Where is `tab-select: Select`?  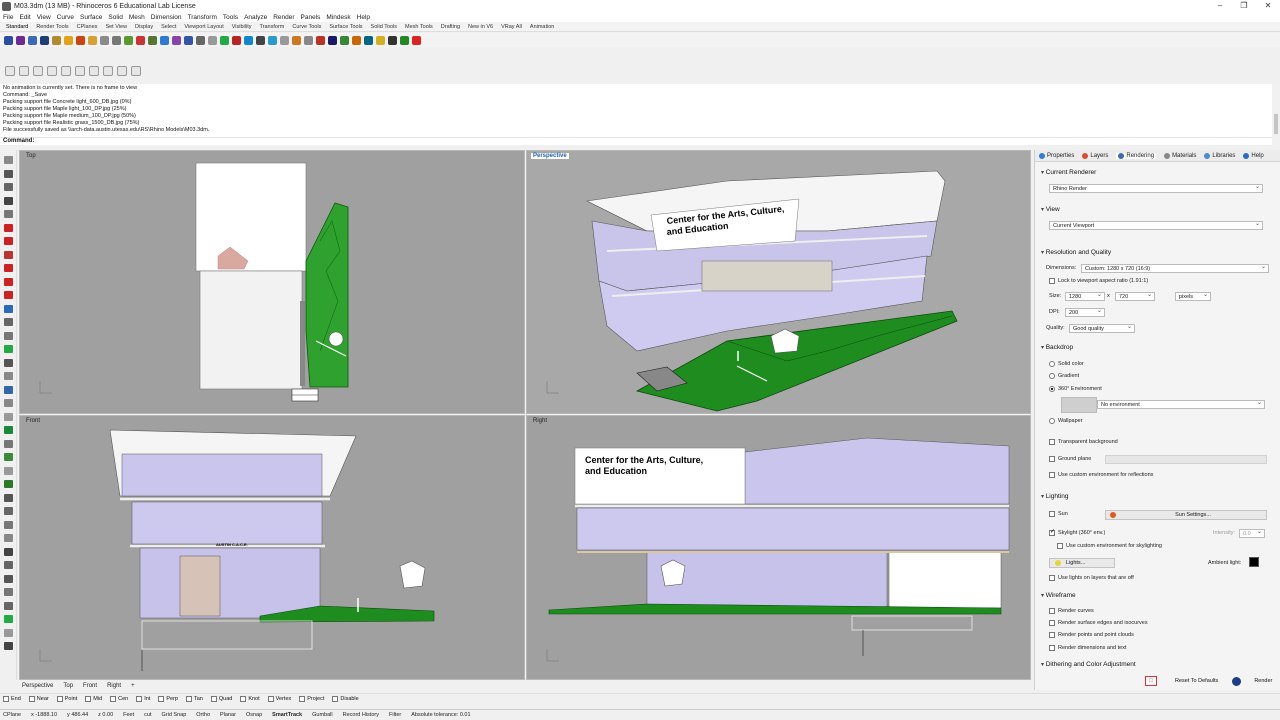 tab-select: Select is located at coordinates (168, 27).